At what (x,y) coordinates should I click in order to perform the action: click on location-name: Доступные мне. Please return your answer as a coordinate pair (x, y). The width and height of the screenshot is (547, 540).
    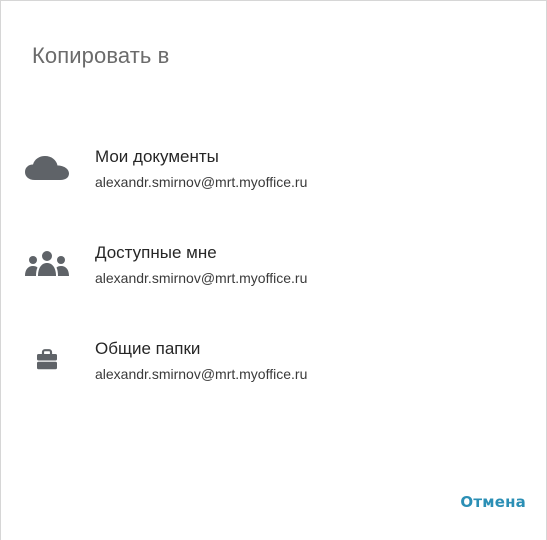
    Looking at the image, I should click on (156, 252).